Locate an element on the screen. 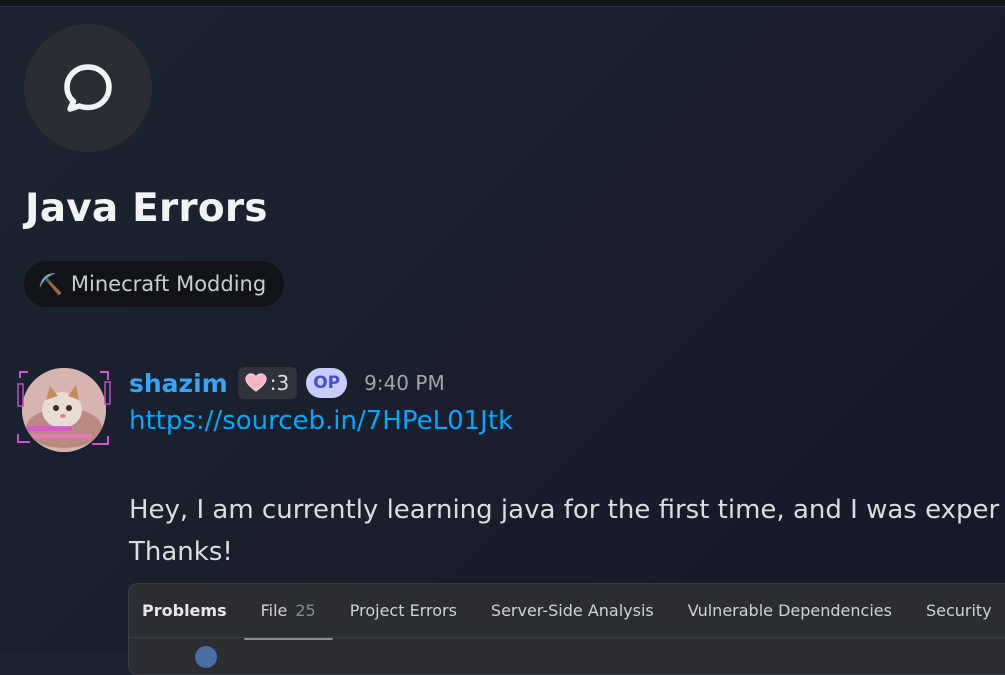  tab-file-label: File is located at coordinates (274, 610).